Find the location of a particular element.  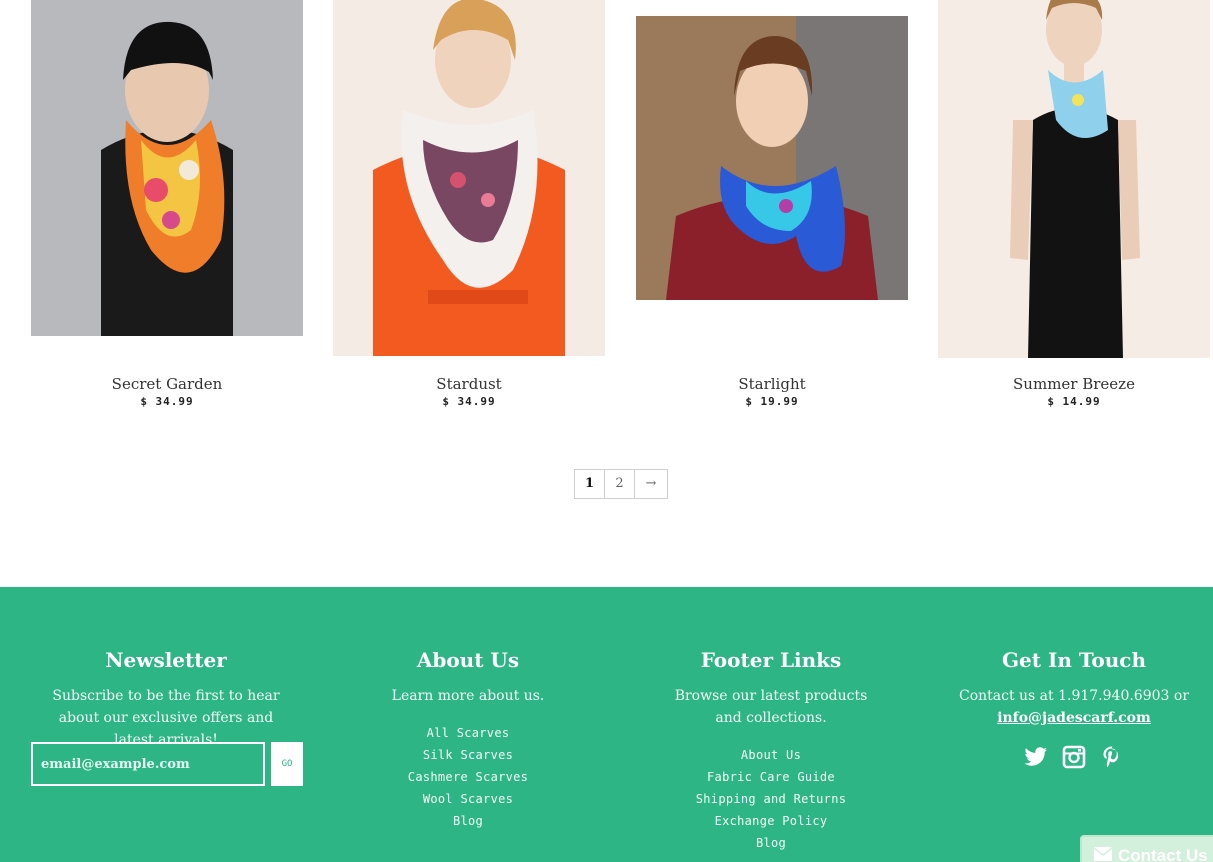

contact-us-tab: Contact Us is located at coordinates (1146, 848).